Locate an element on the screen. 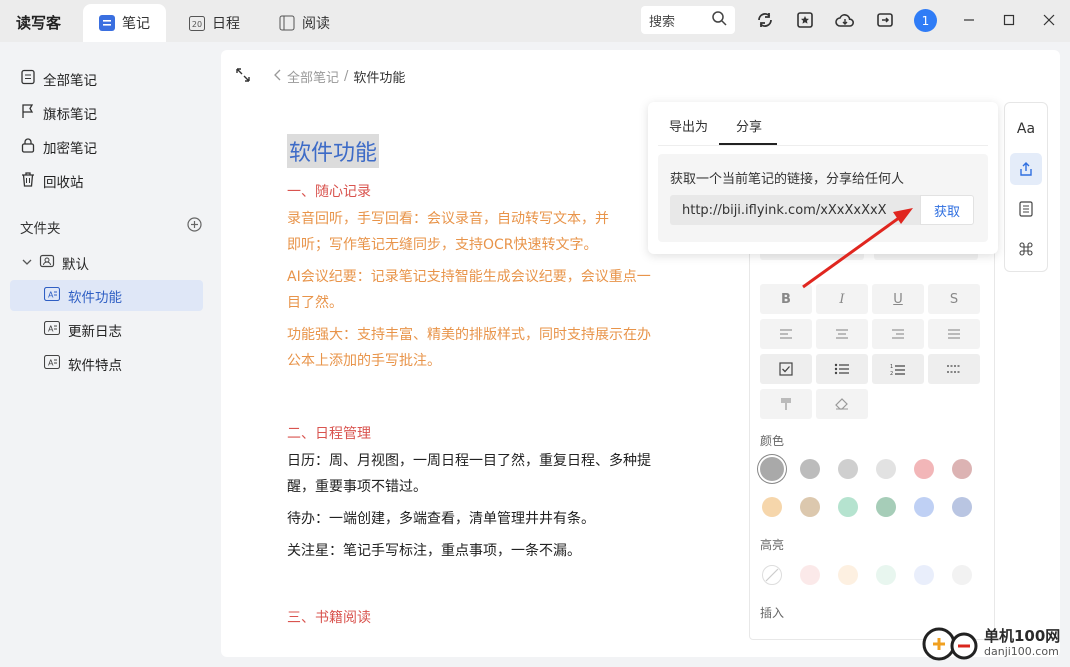 The width and height of the screenshot is (1070, 667). star-note-icon is located at coordinates (805, 20).